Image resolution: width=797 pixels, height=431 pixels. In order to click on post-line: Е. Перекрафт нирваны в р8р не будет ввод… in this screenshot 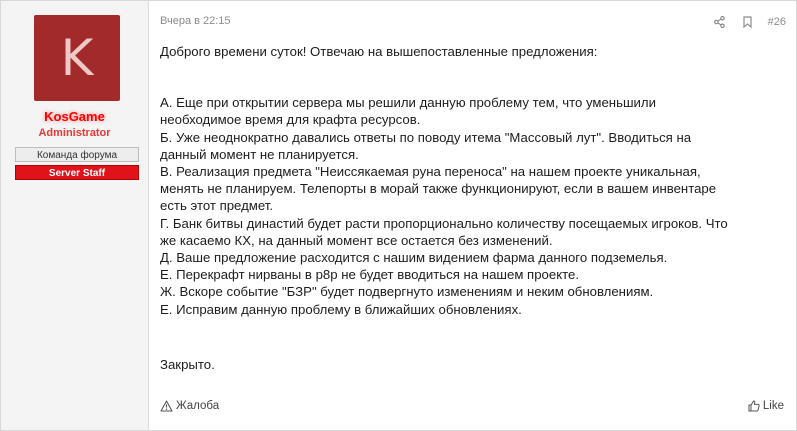, I will do `click(370, 275)`.